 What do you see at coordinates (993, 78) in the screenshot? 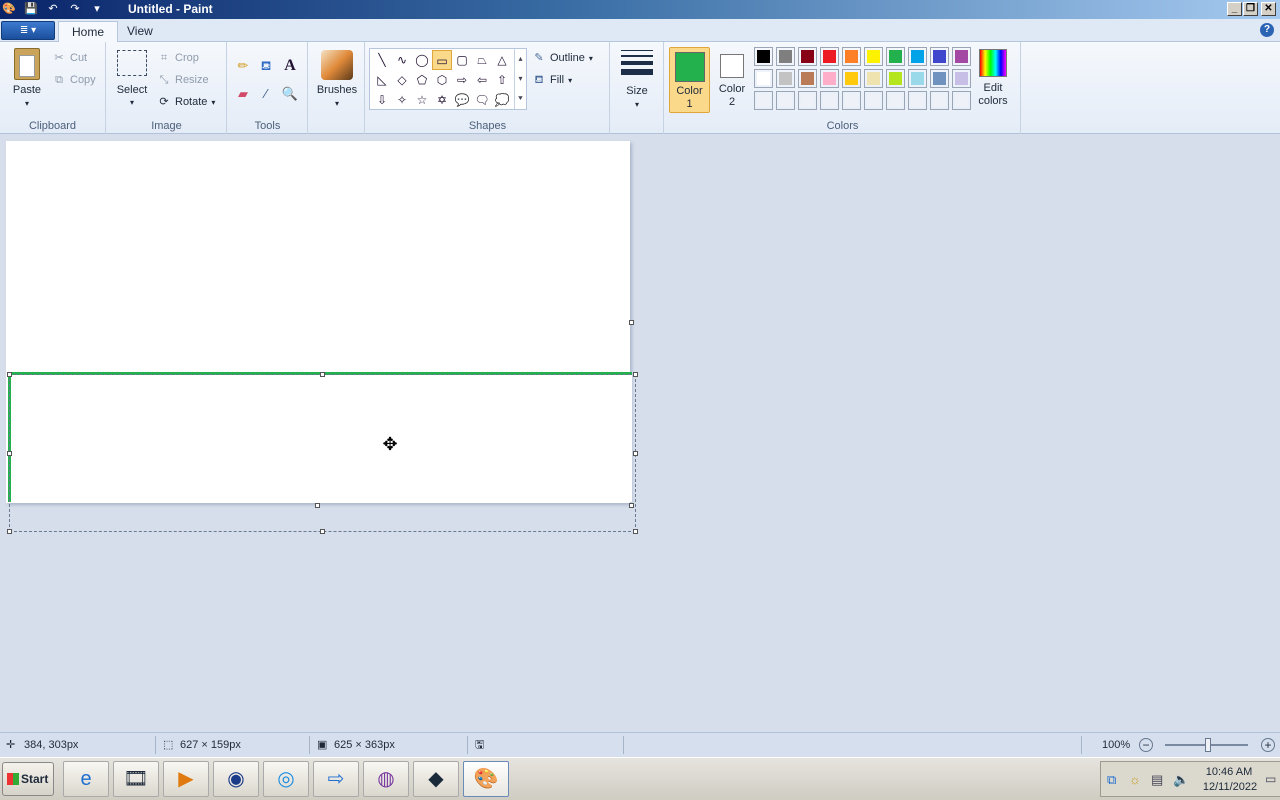
I see `edit-colors-button: Edit colors` at bounding box center [993, 78].